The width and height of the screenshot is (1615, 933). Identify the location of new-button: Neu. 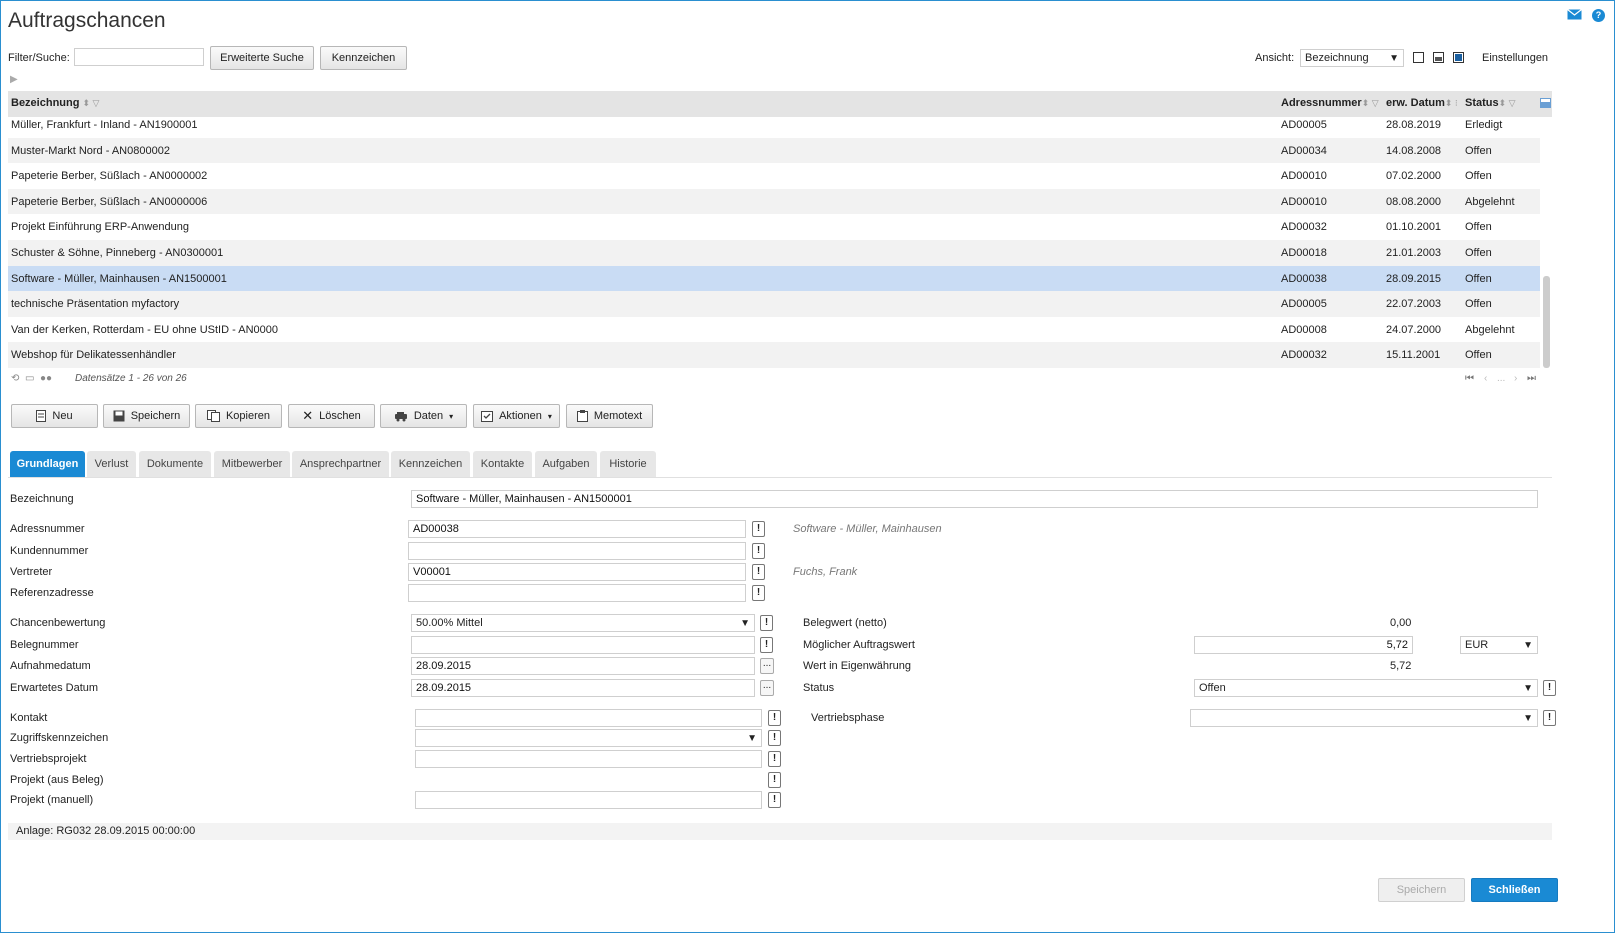
(54, 416).